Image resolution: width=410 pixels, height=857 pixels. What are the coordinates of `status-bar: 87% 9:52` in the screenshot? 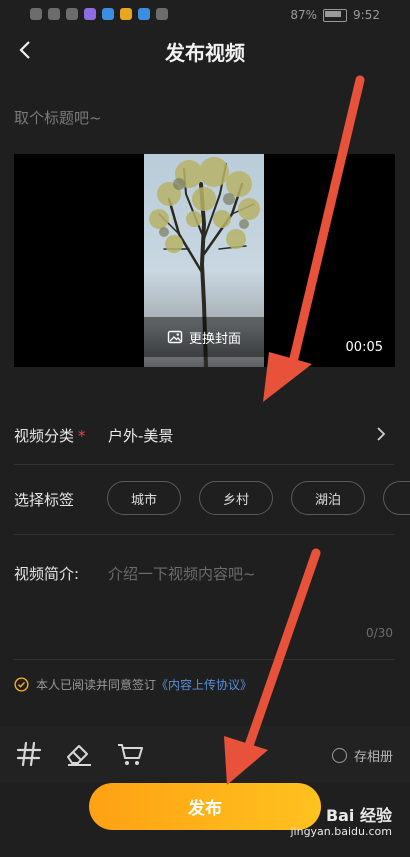 It's located at (205, 15).